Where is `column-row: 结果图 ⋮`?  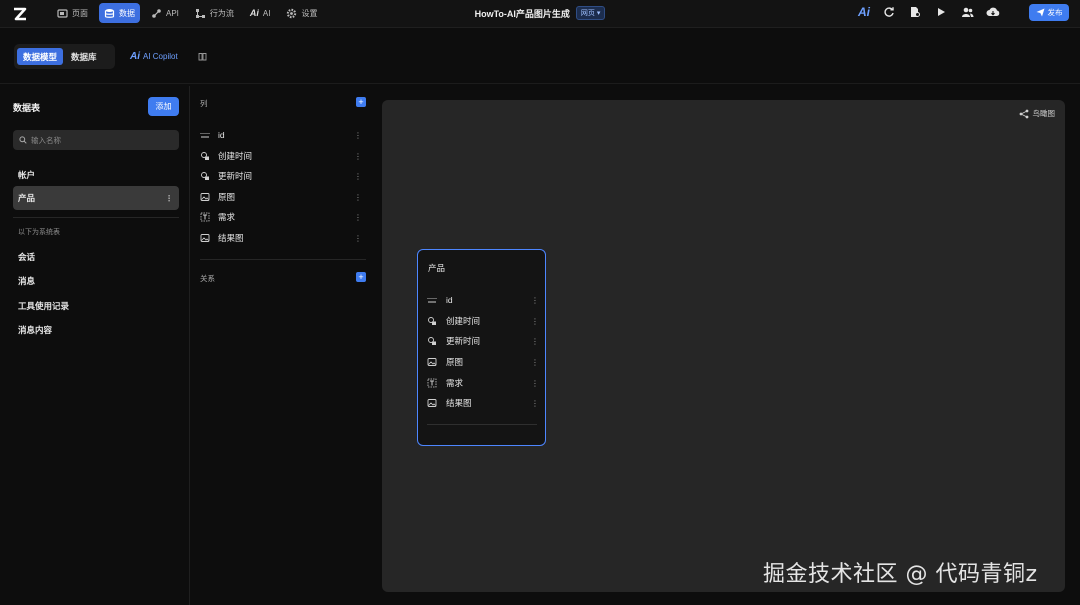
column-row: 结果图 ⋮ is located at coordinates (284, 238).